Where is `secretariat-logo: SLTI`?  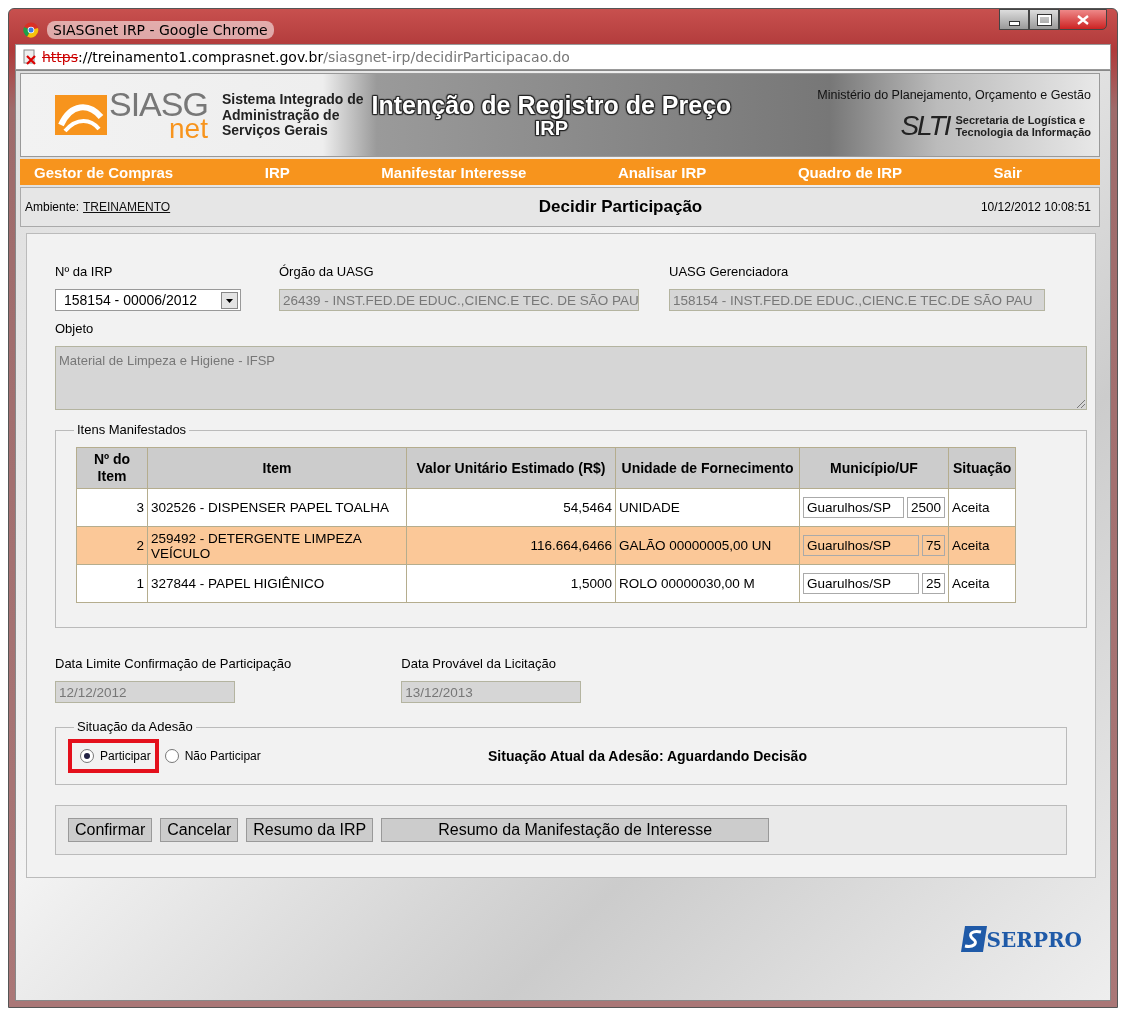
secretariat-logo: SLTI is located at coordinates (925, 126).